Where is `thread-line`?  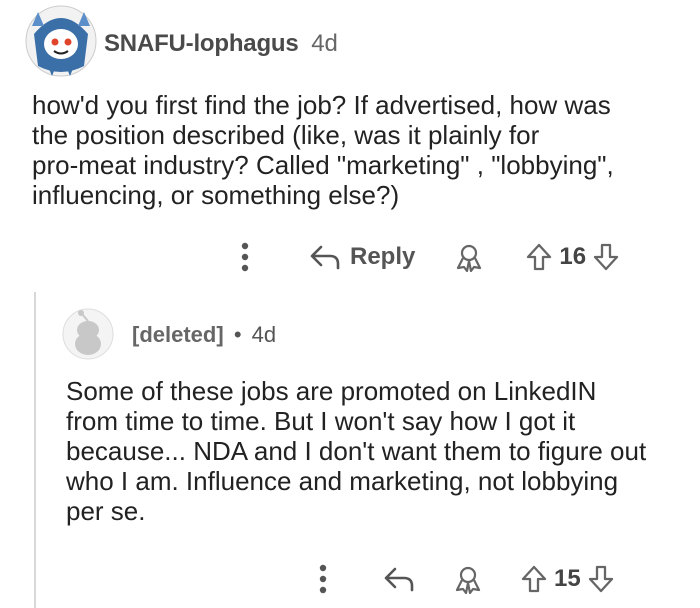
thread-line is located at coordinates (35, 450).